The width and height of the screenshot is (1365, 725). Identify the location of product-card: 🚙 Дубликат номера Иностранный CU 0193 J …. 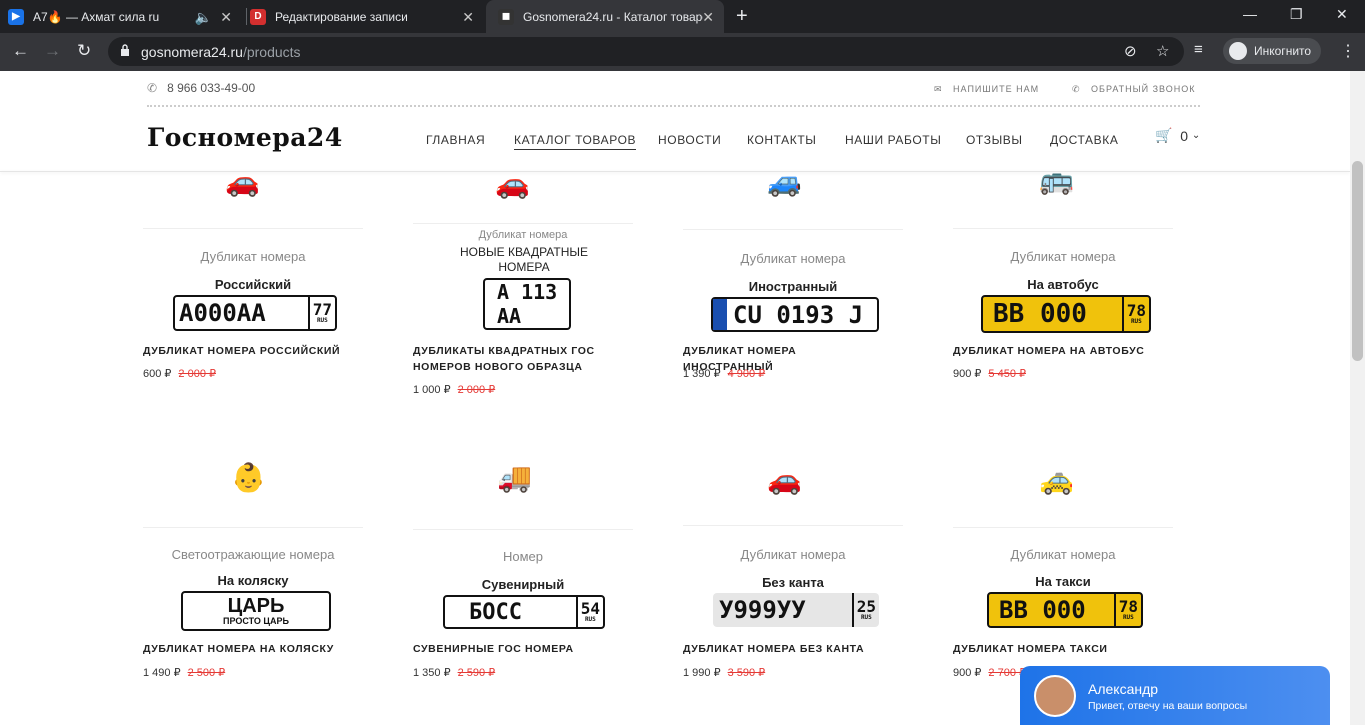
(803, 273).